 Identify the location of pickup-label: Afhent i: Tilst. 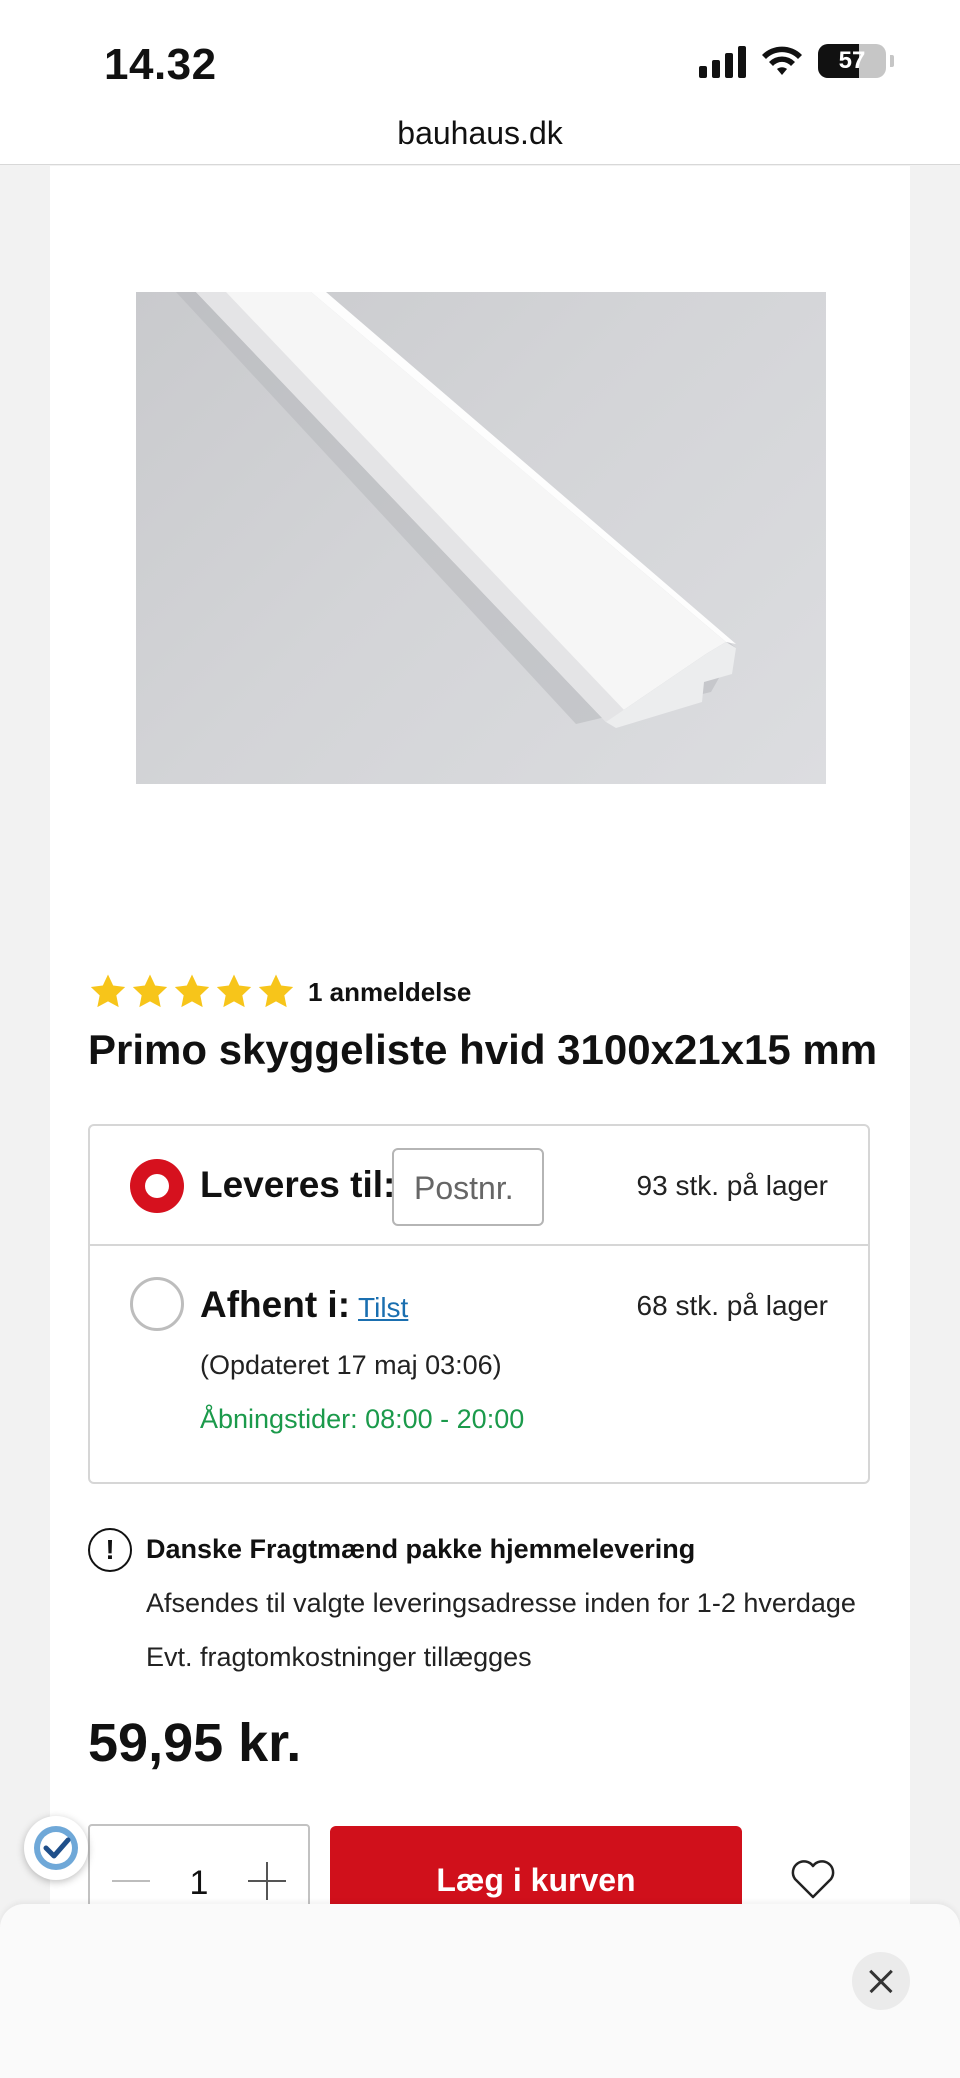
(304, 1305).